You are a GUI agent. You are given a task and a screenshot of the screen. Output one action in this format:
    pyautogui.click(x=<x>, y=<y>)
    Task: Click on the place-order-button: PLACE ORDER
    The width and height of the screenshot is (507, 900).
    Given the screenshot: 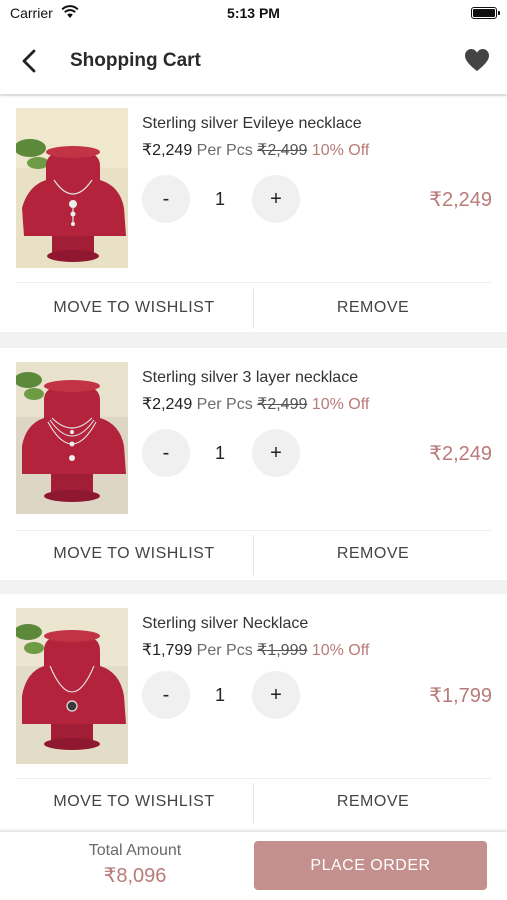 What is the action you would take?
    pyautogui.click(x=370, y=865)
    